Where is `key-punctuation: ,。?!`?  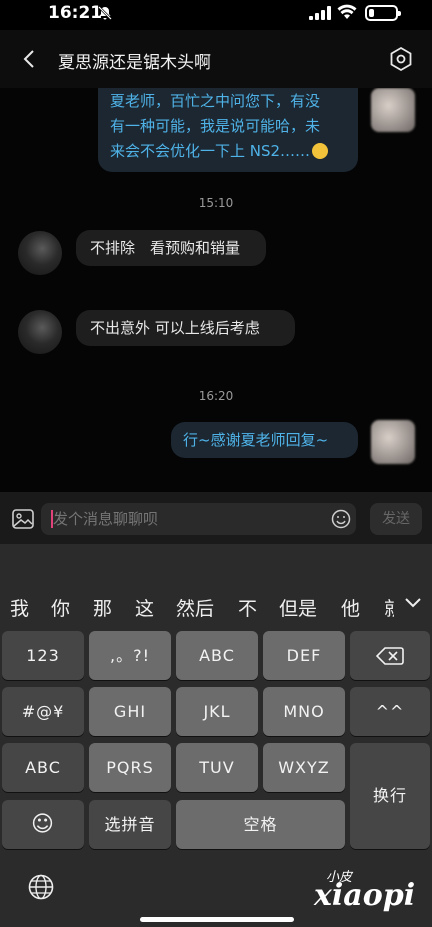
key-punctuation: ,。?! is located at coordinates (130, 655).